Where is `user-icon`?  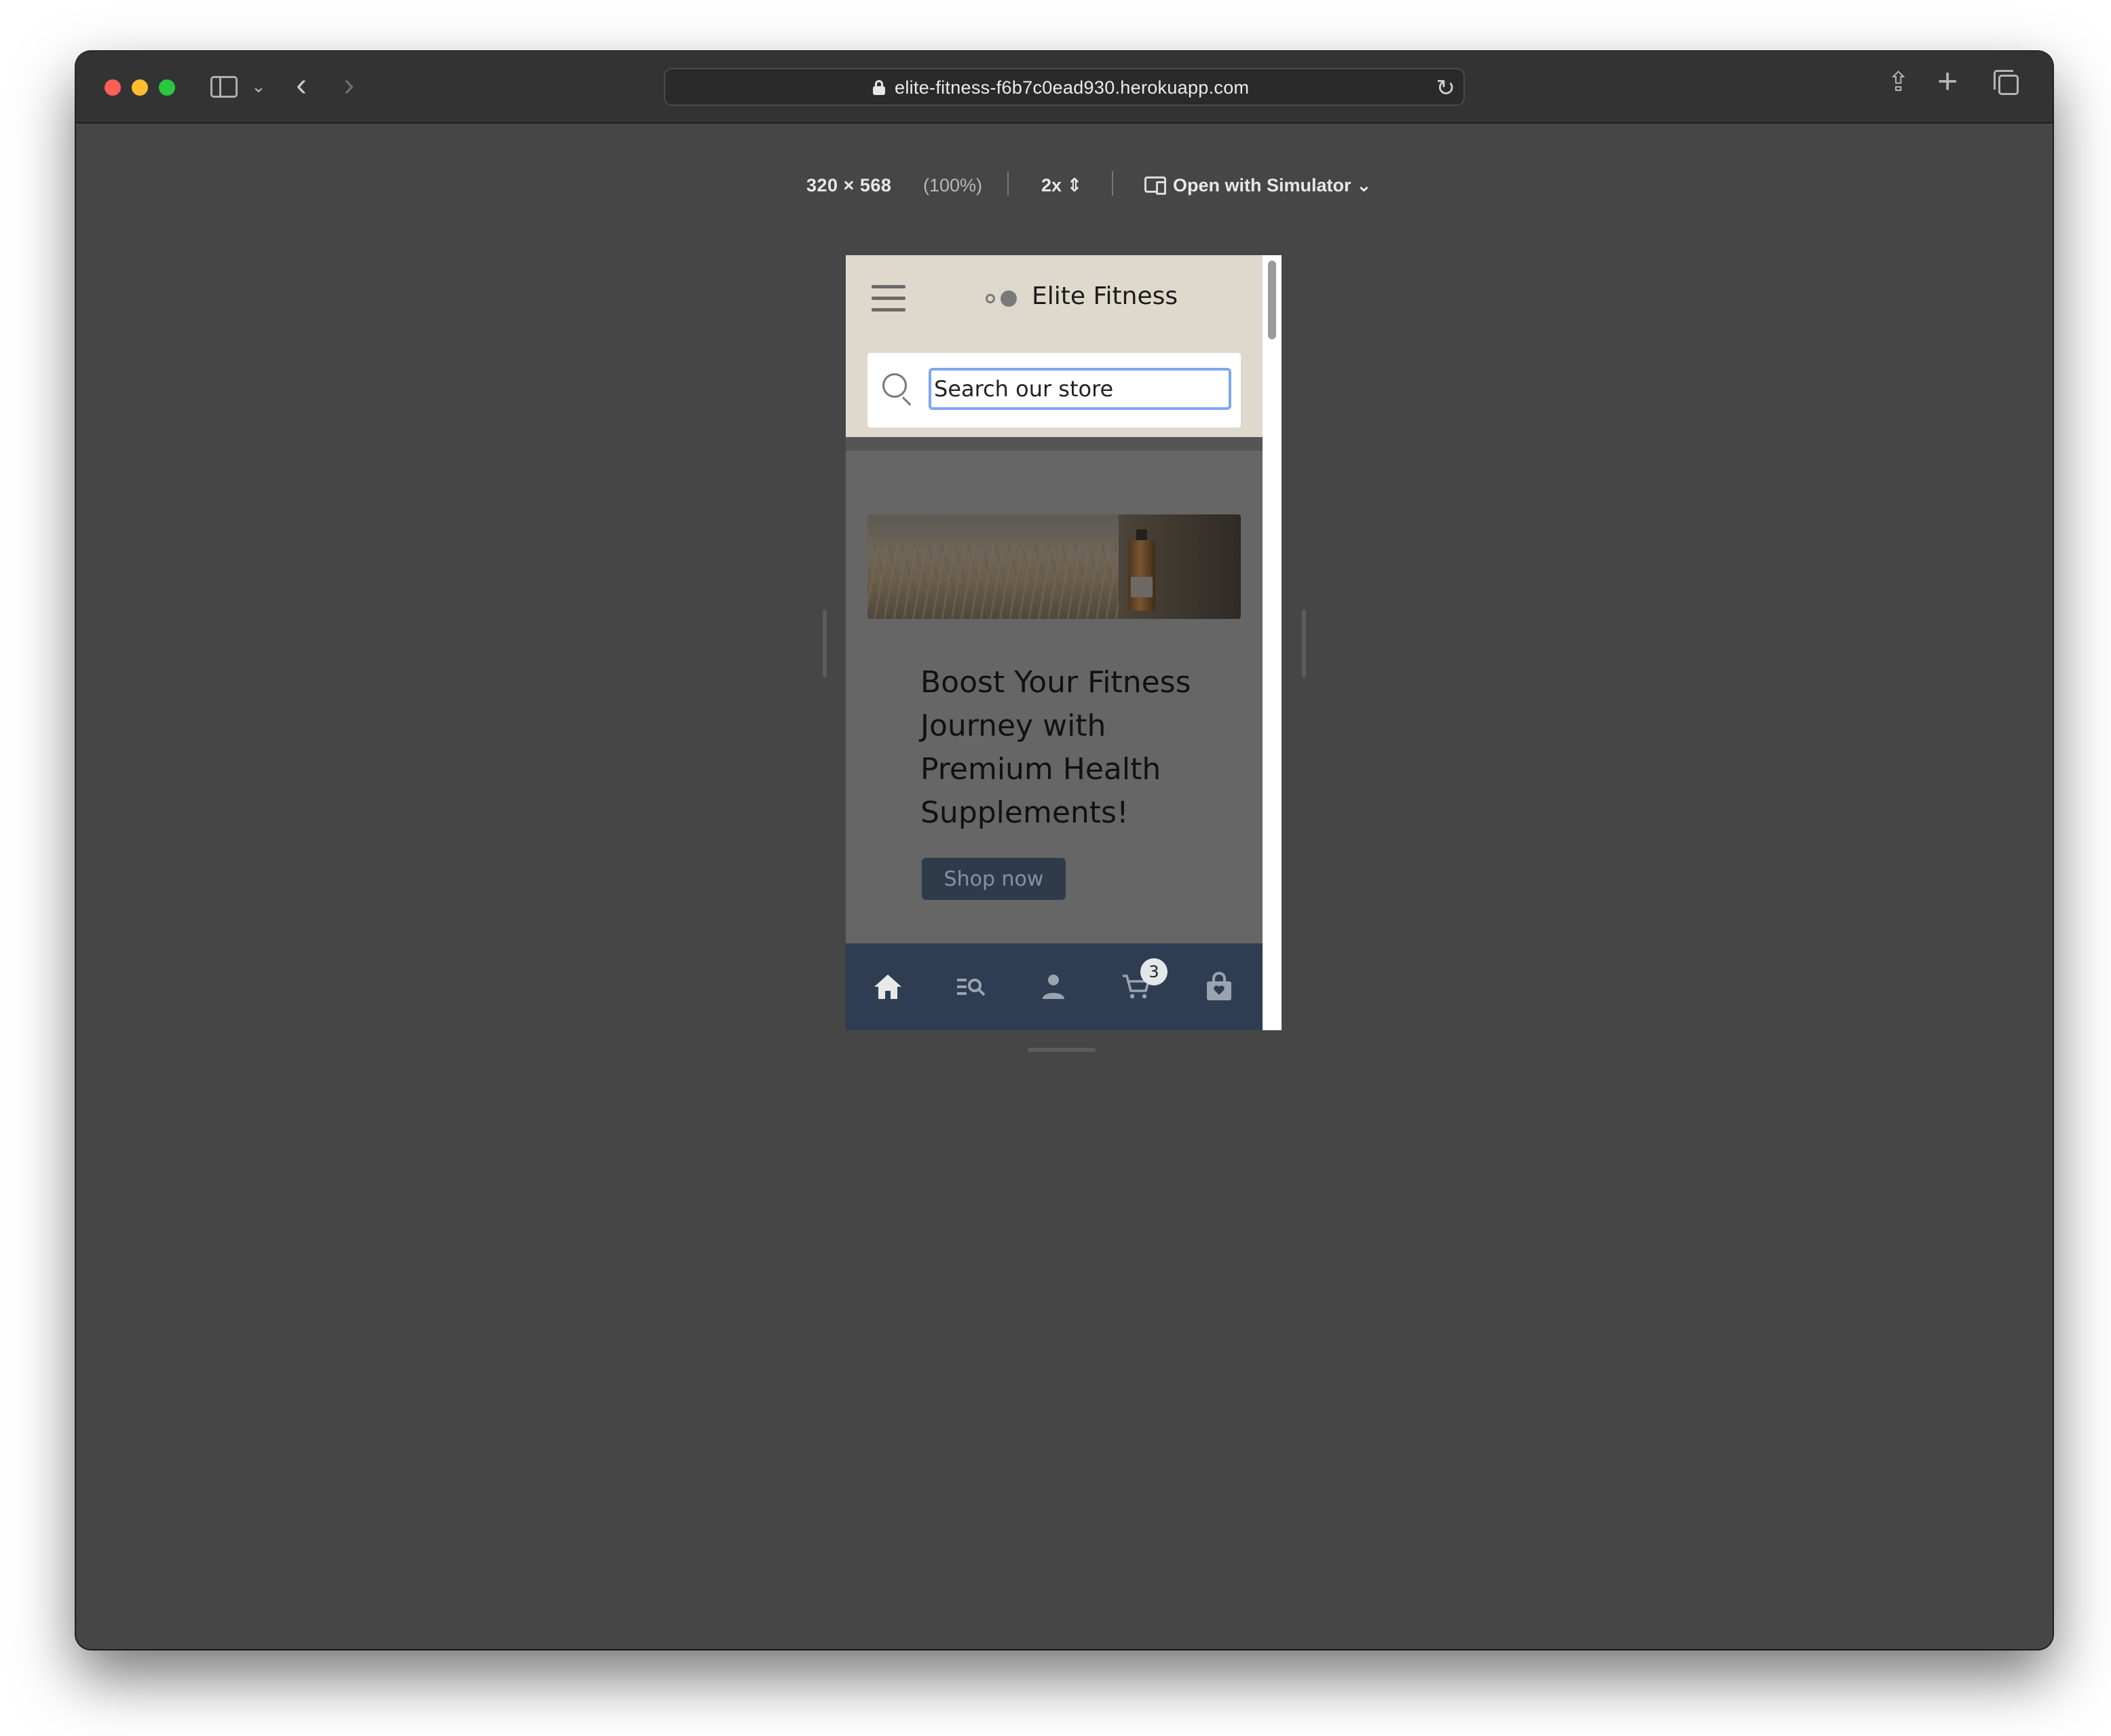
user-icon is located at coordinates (1057, 991).